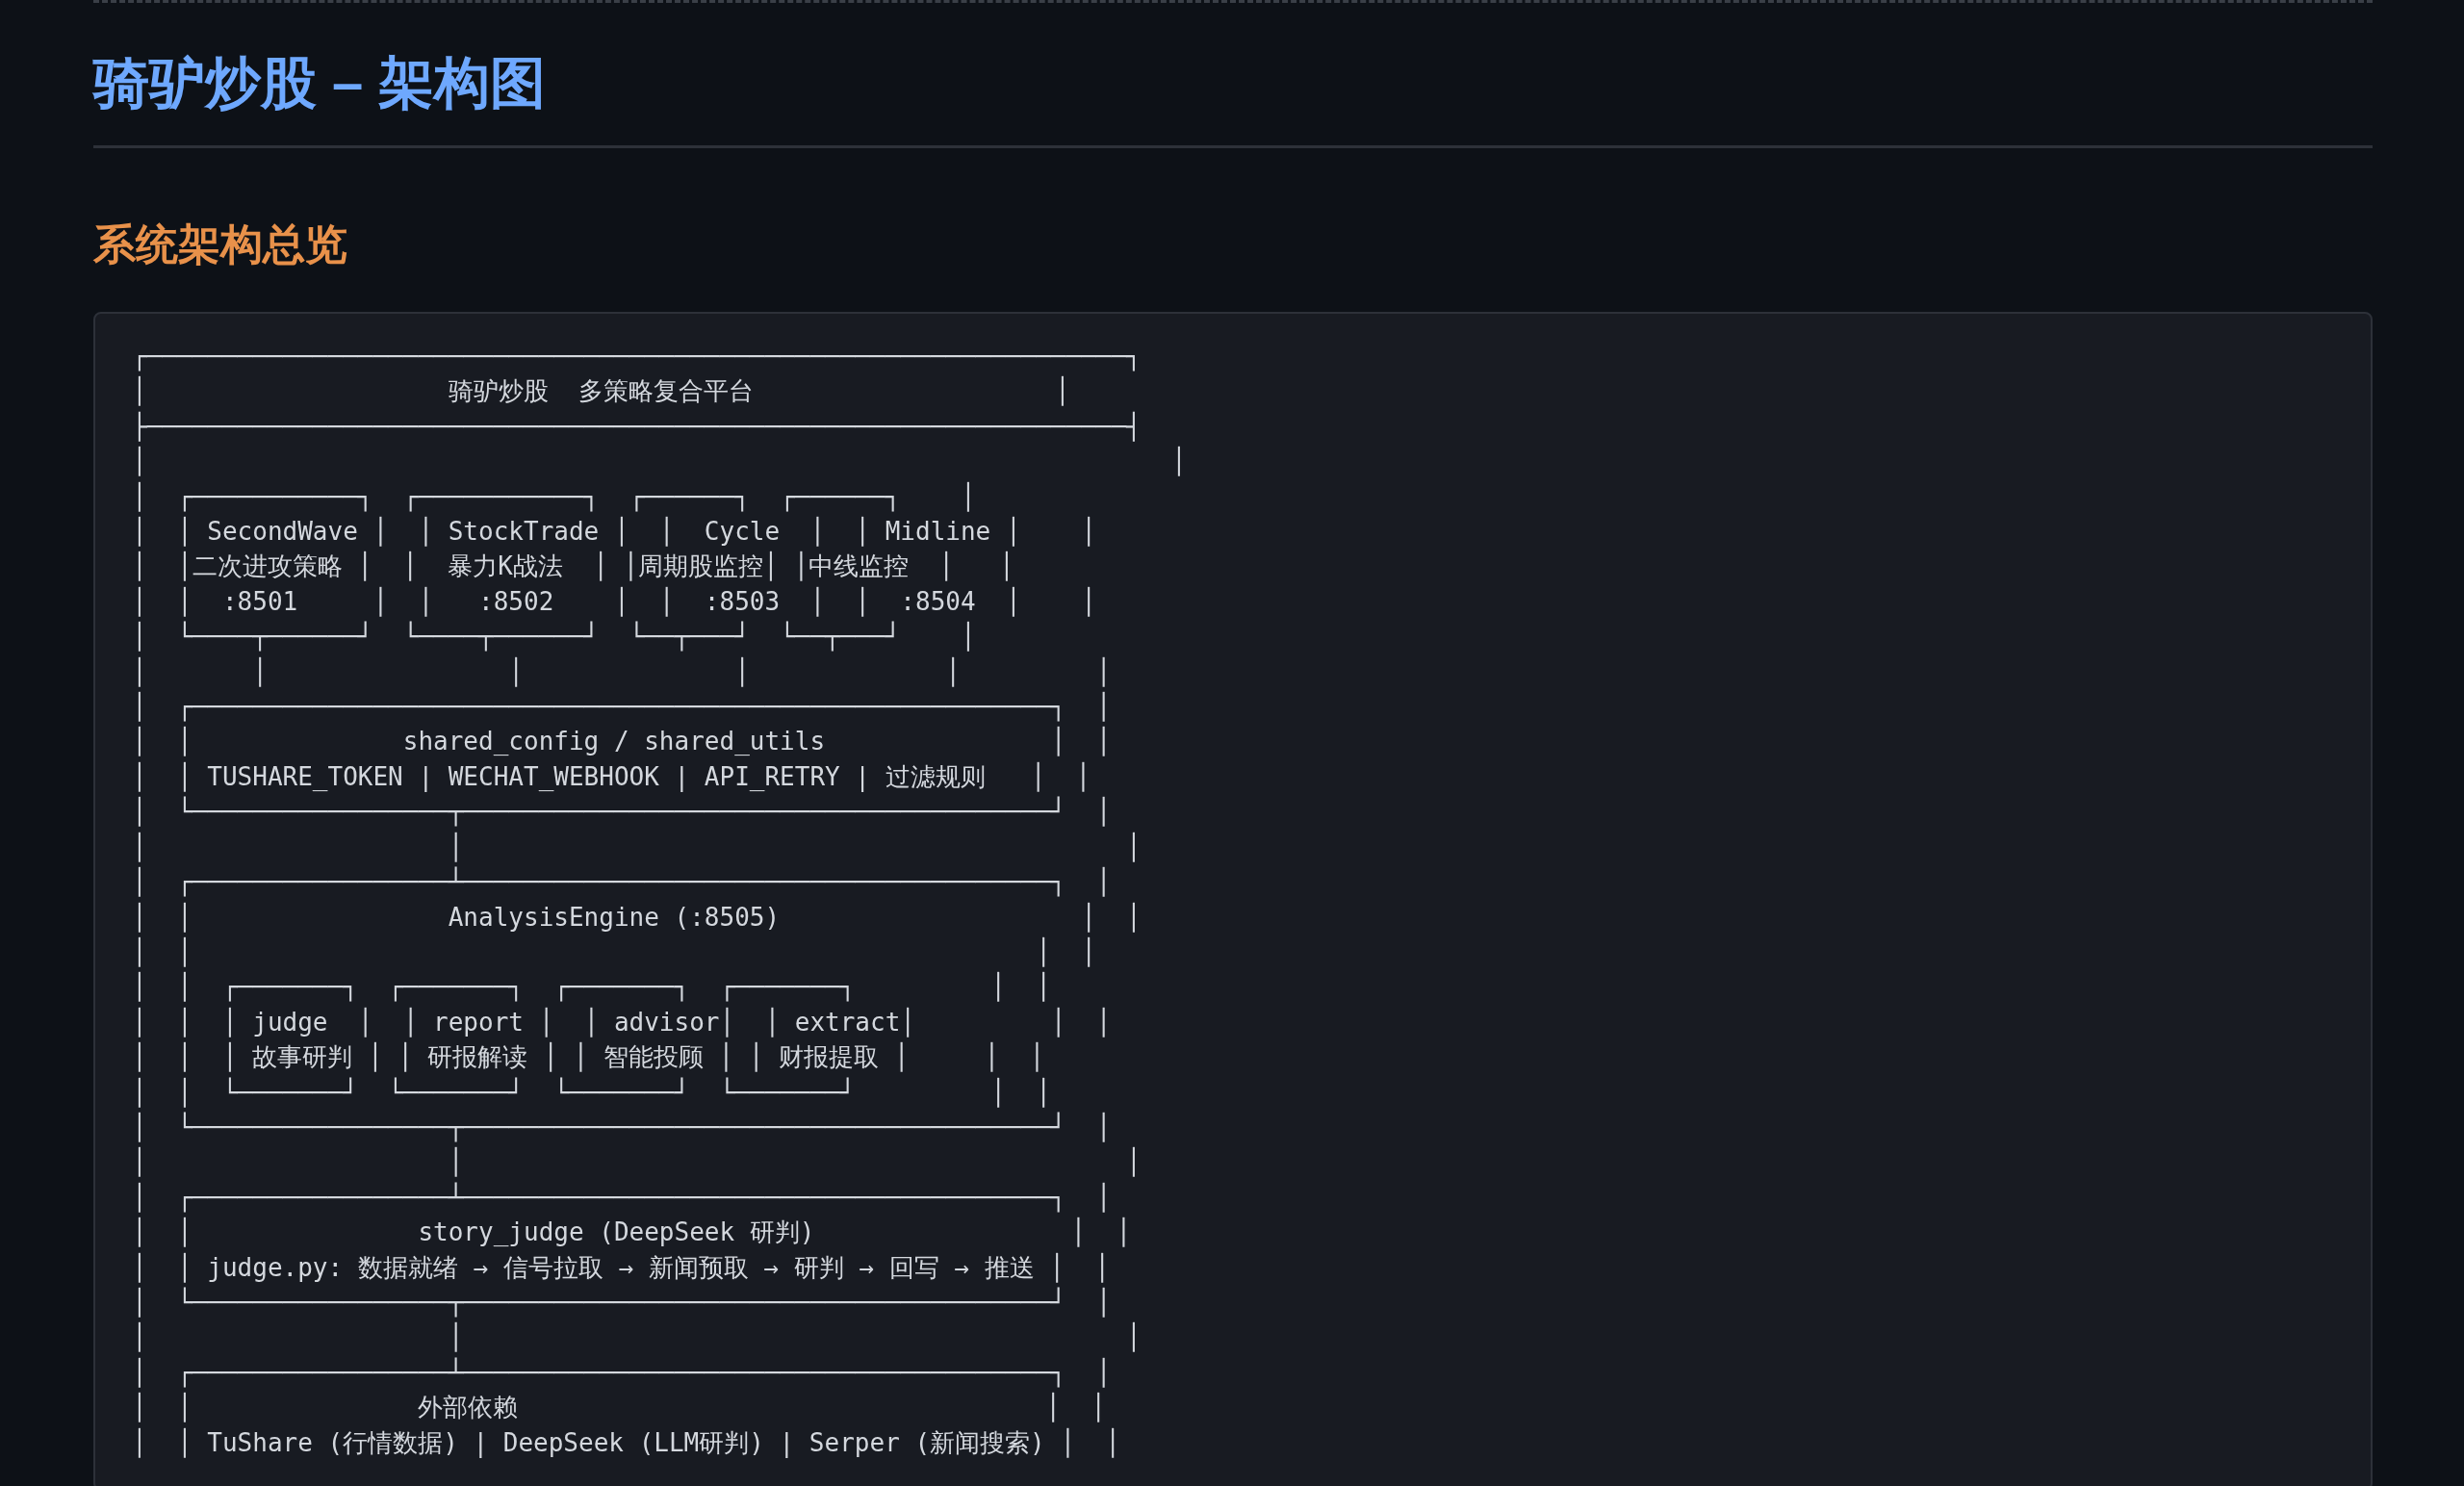 Image resolution: width=2464 pixels, height=1486 pixels. I want to click on diagram-line: │ │ SecondWave │ │ StockTrade │ │ Cycle │ │ Midline │ │, so click(614, 532).